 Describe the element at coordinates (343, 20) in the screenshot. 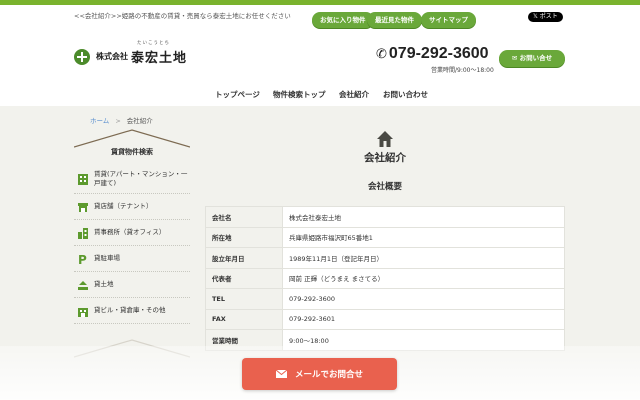

I see `favorites-button: お気に入り物件` at that location.